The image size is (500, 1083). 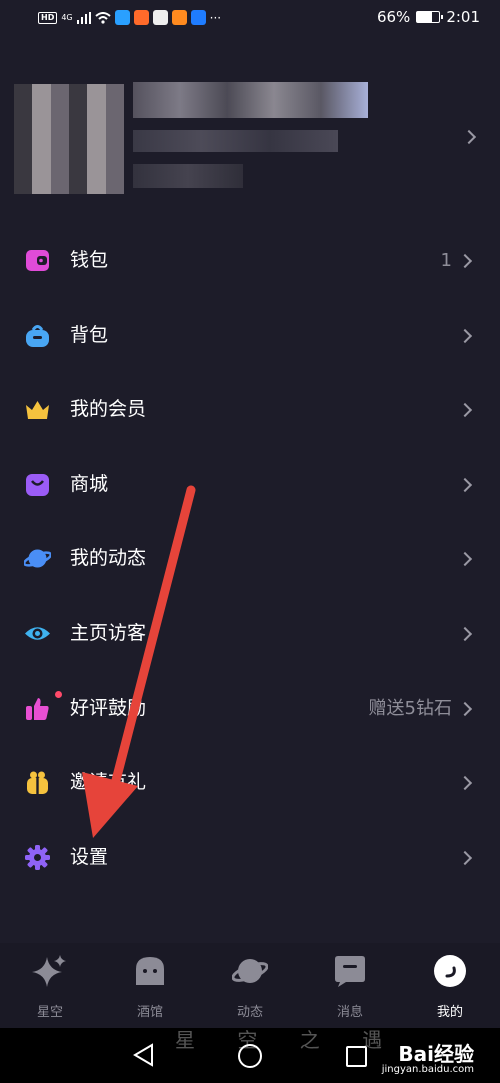 I want to click on menu-item-settings: 设置, so click(x=250, y=857).